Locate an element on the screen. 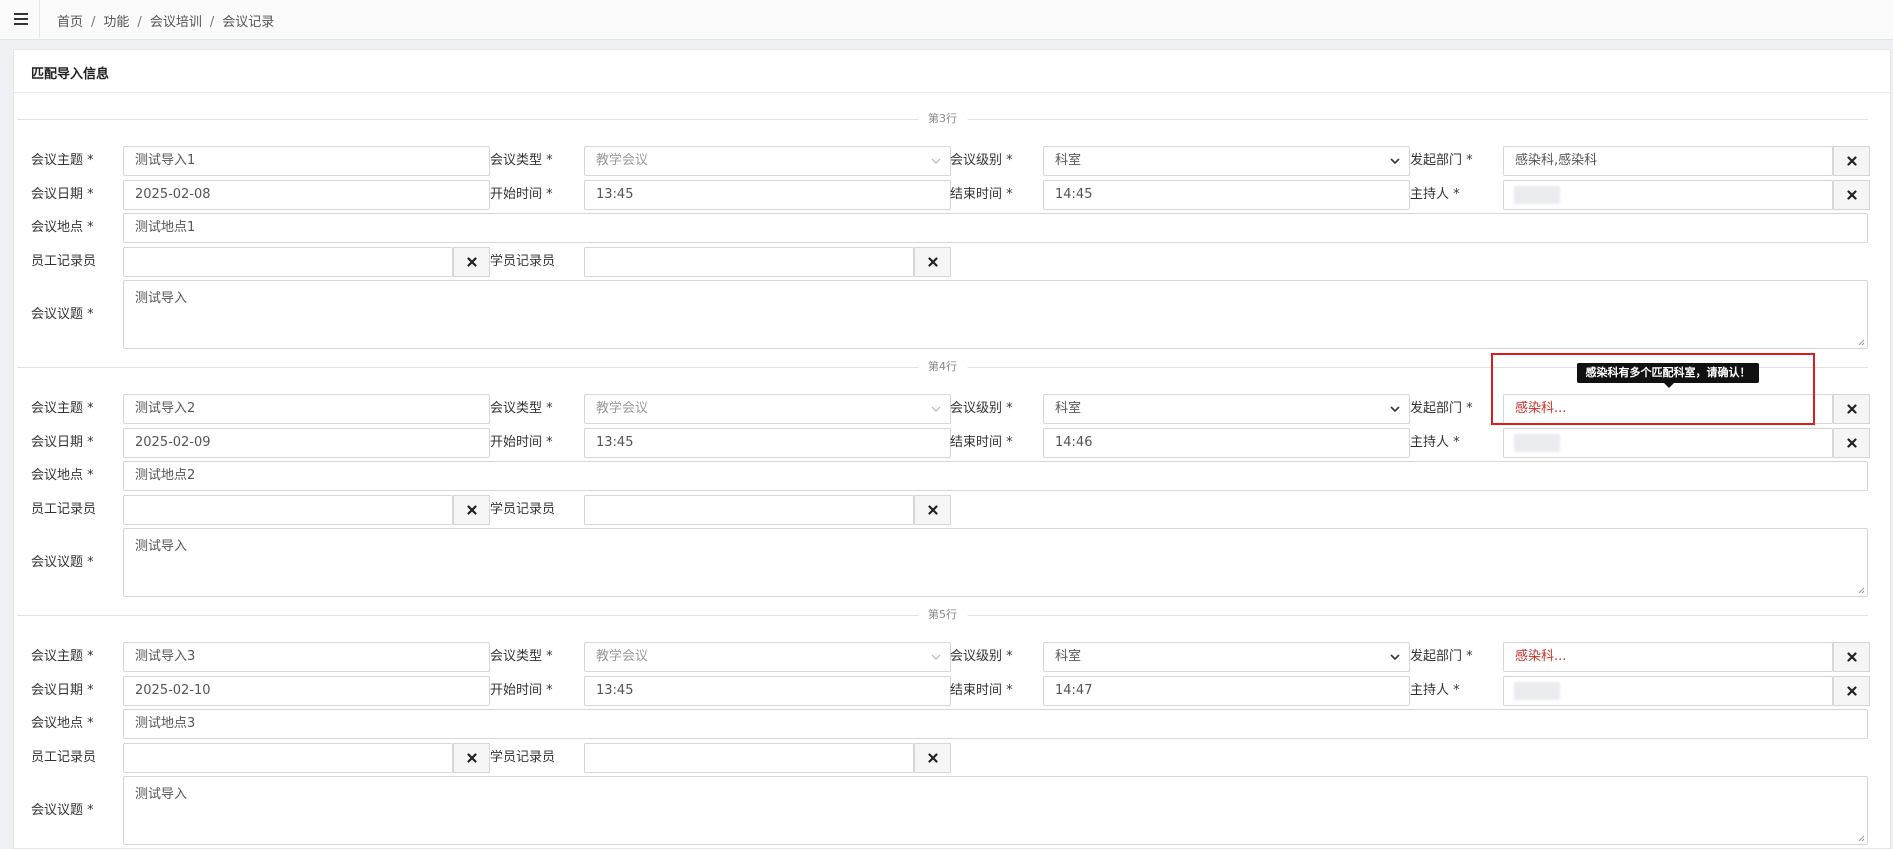  breadcrumb-function: 功能 is located at coordinates (116, 22).